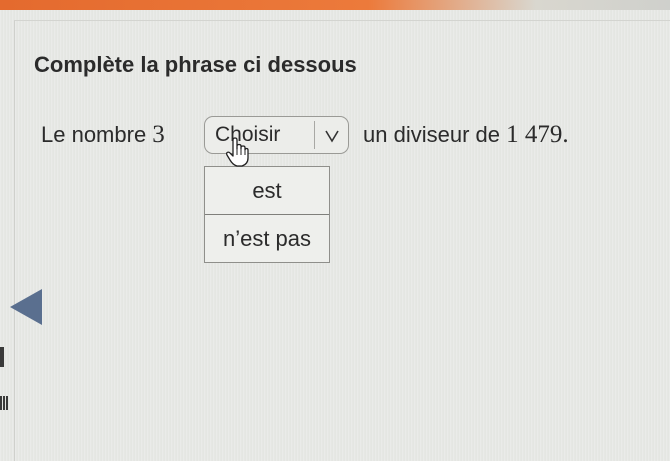 This screenshot has width=670, height=461. I want to click on sentence-after-text: un diviseur de, so click(435, 134).